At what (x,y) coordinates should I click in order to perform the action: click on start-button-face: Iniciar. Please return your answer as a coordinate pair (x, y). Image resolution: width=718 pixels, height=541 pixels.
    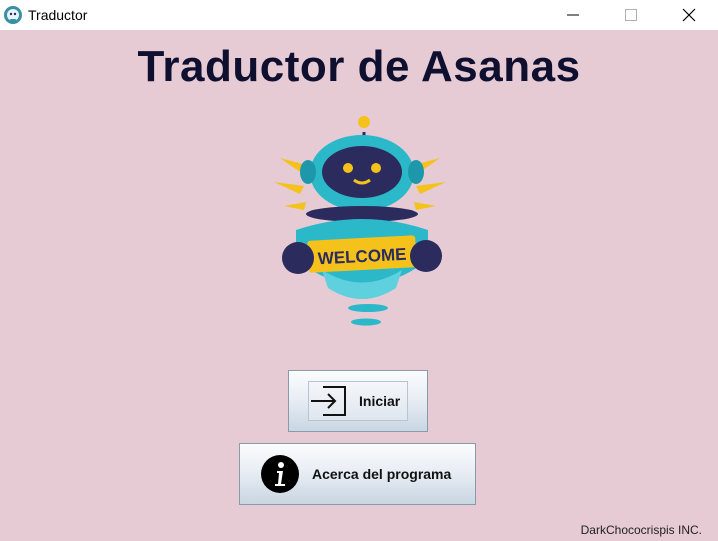
    Looking at the image, I should click on (358, 401).